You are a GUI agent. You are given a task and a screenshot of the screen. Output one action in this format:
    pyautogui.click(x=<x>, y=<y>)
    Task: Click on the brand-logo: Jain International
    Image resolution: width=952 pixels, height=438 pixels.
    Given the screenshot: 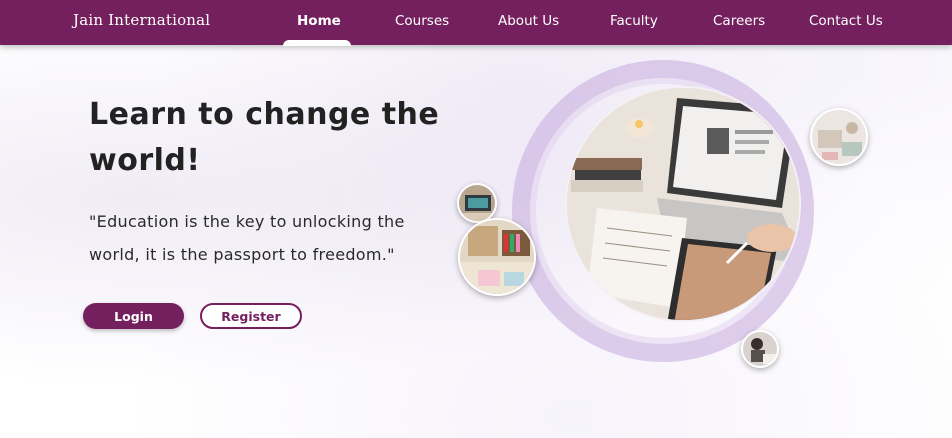 What is the action you would take?
    pyautogui.click(x=141, y=20)
    